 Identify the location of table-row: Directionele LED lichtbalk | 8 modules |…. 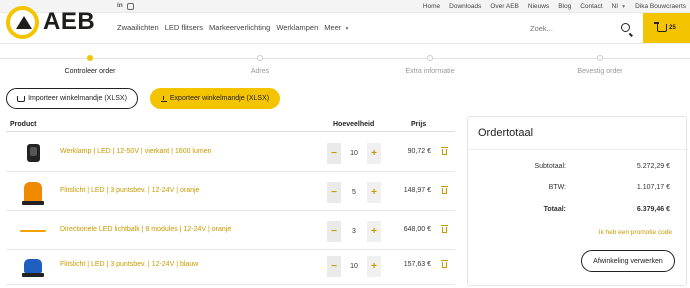
(230, 231).